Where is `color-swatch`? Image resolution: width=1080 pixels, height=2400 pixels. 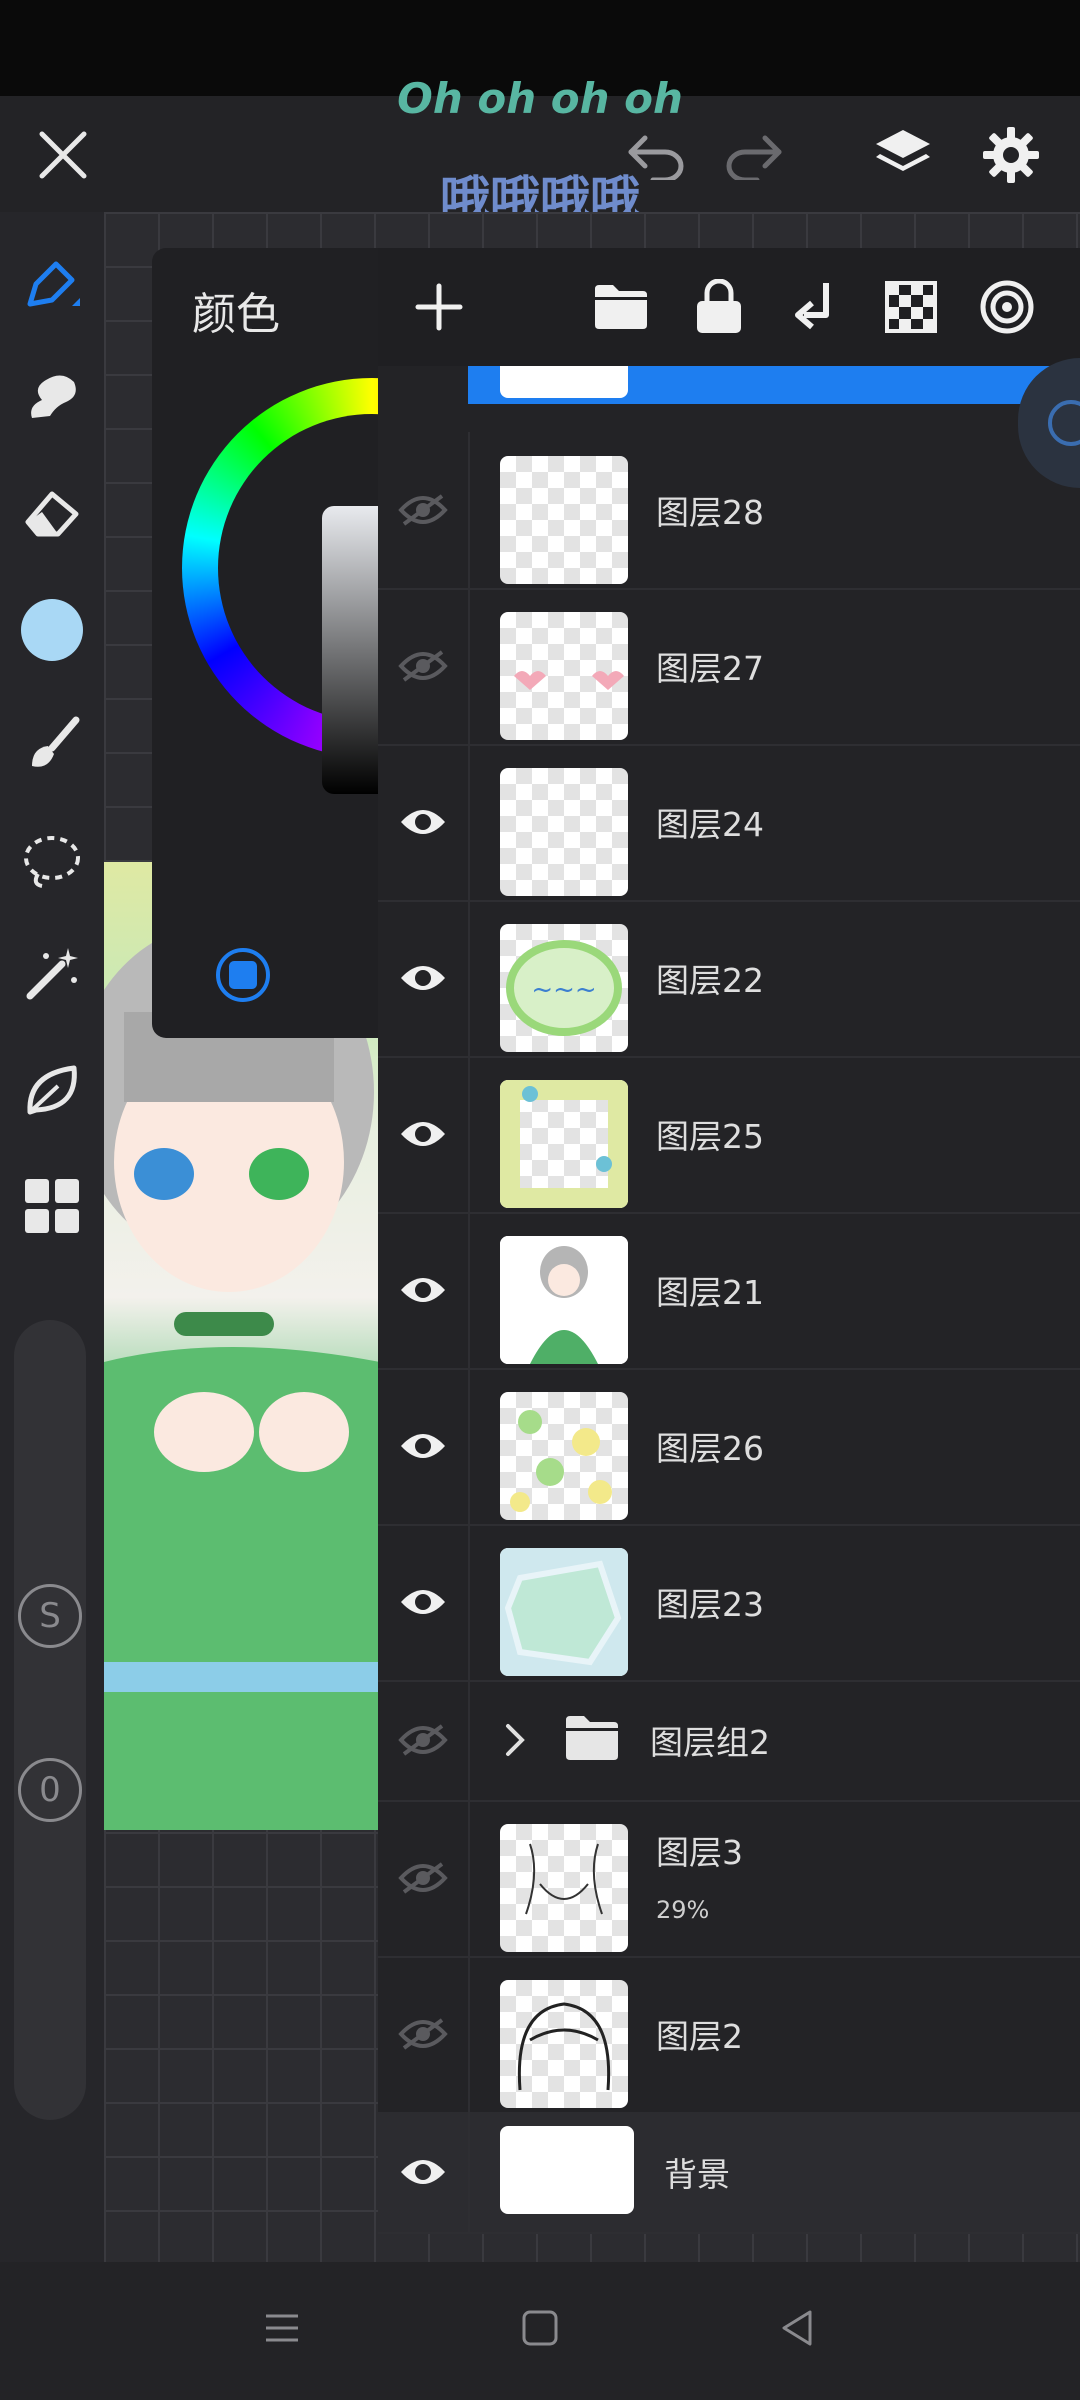 color-swatch is located at coordinates (52, 630).